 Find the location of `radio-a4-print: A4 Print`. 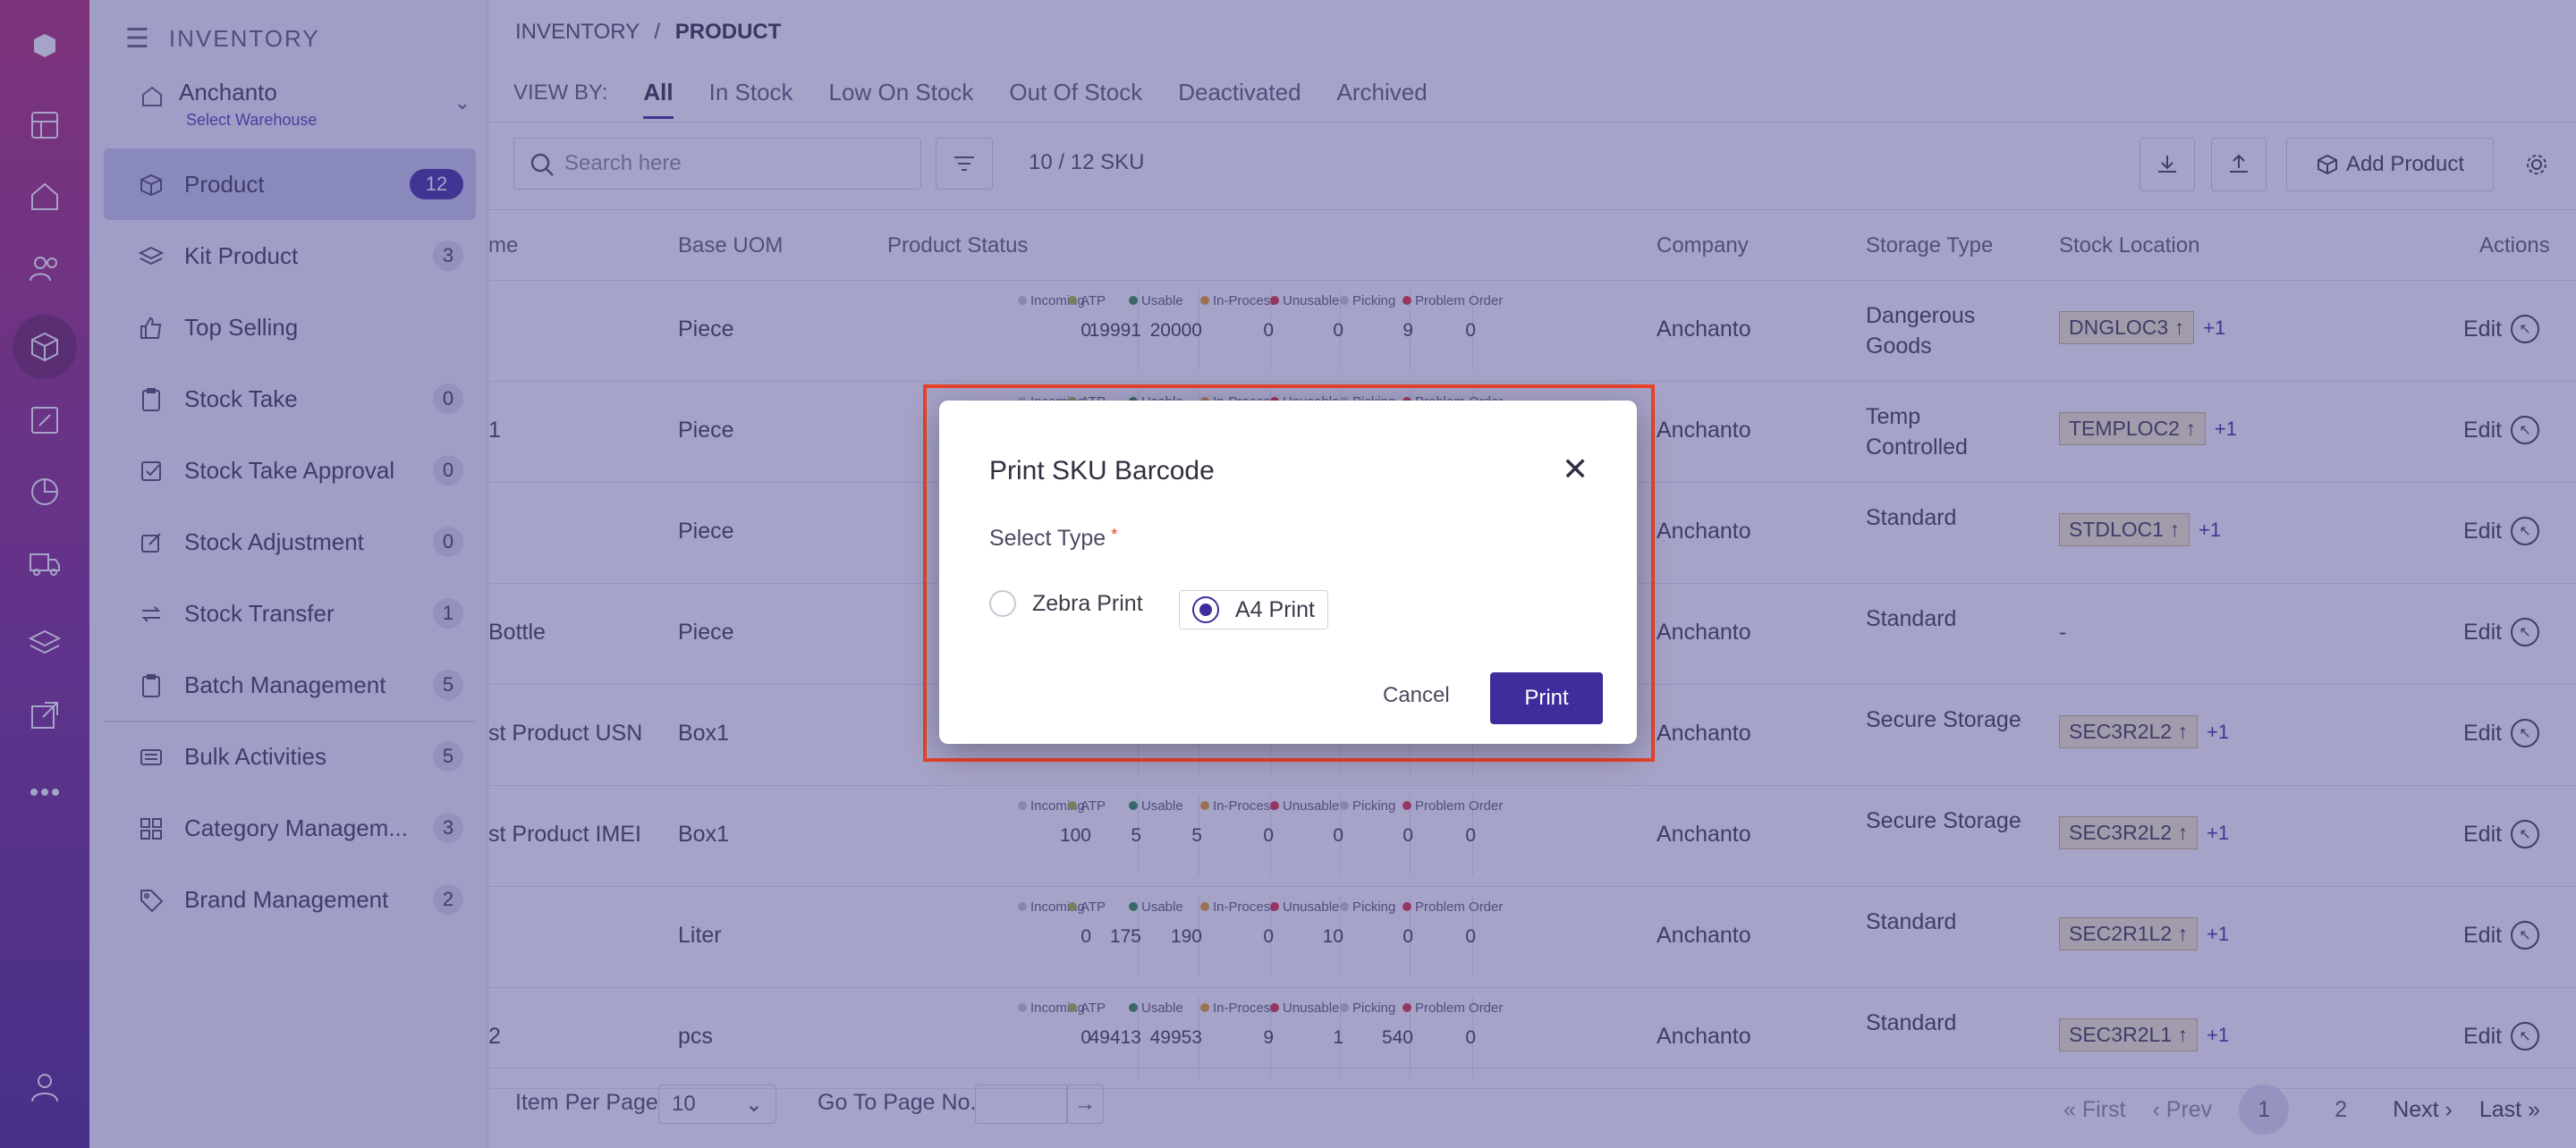

radio-a4-print: A4 Print is located at coordinates (1253, 609).